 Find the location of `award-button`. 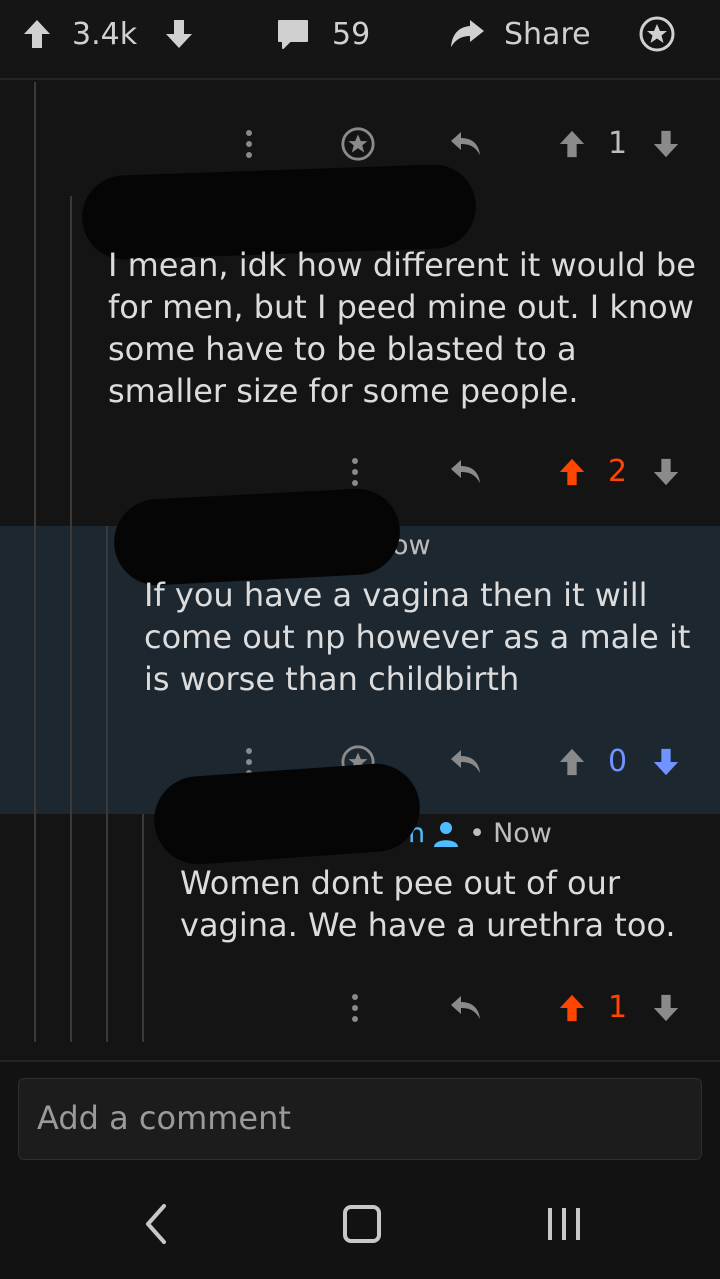

award-button is located at coordinates (358, 144).